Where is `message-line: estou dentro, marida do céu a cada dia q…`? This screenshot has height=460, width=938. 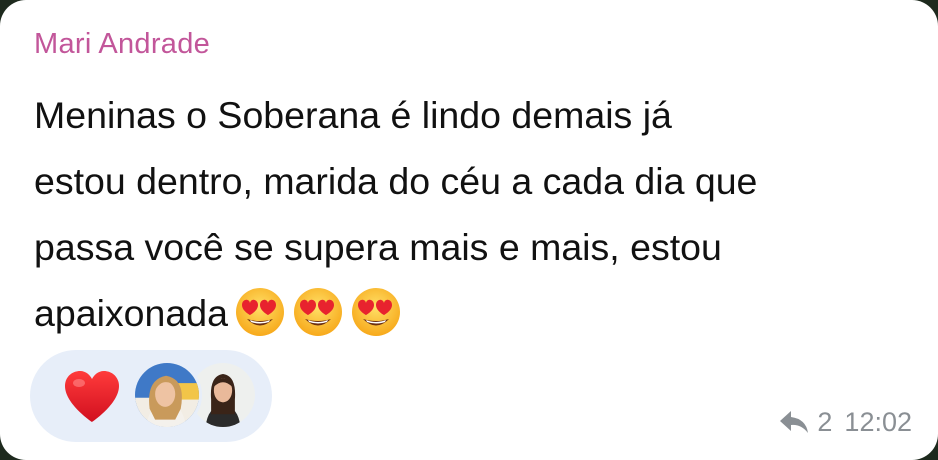 message-line: estou dentro, marida do céu a cada dia q… is located at coordinates (396, 181).